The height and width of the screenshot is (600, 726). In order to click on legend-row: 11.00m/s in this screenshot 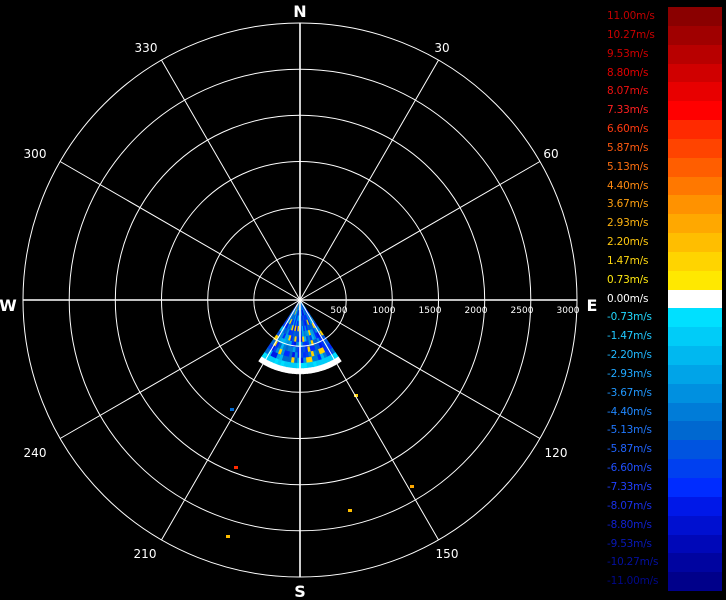, I will do `click(664, 16)`.